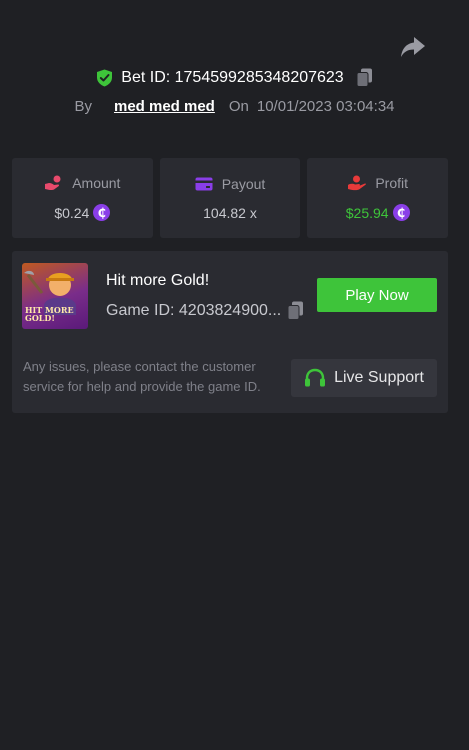 This screenshot has height=750, width=469. Describe the element at coordinates (367, 212) in the screenshot. I see `profit-value: $25.94` at that location.